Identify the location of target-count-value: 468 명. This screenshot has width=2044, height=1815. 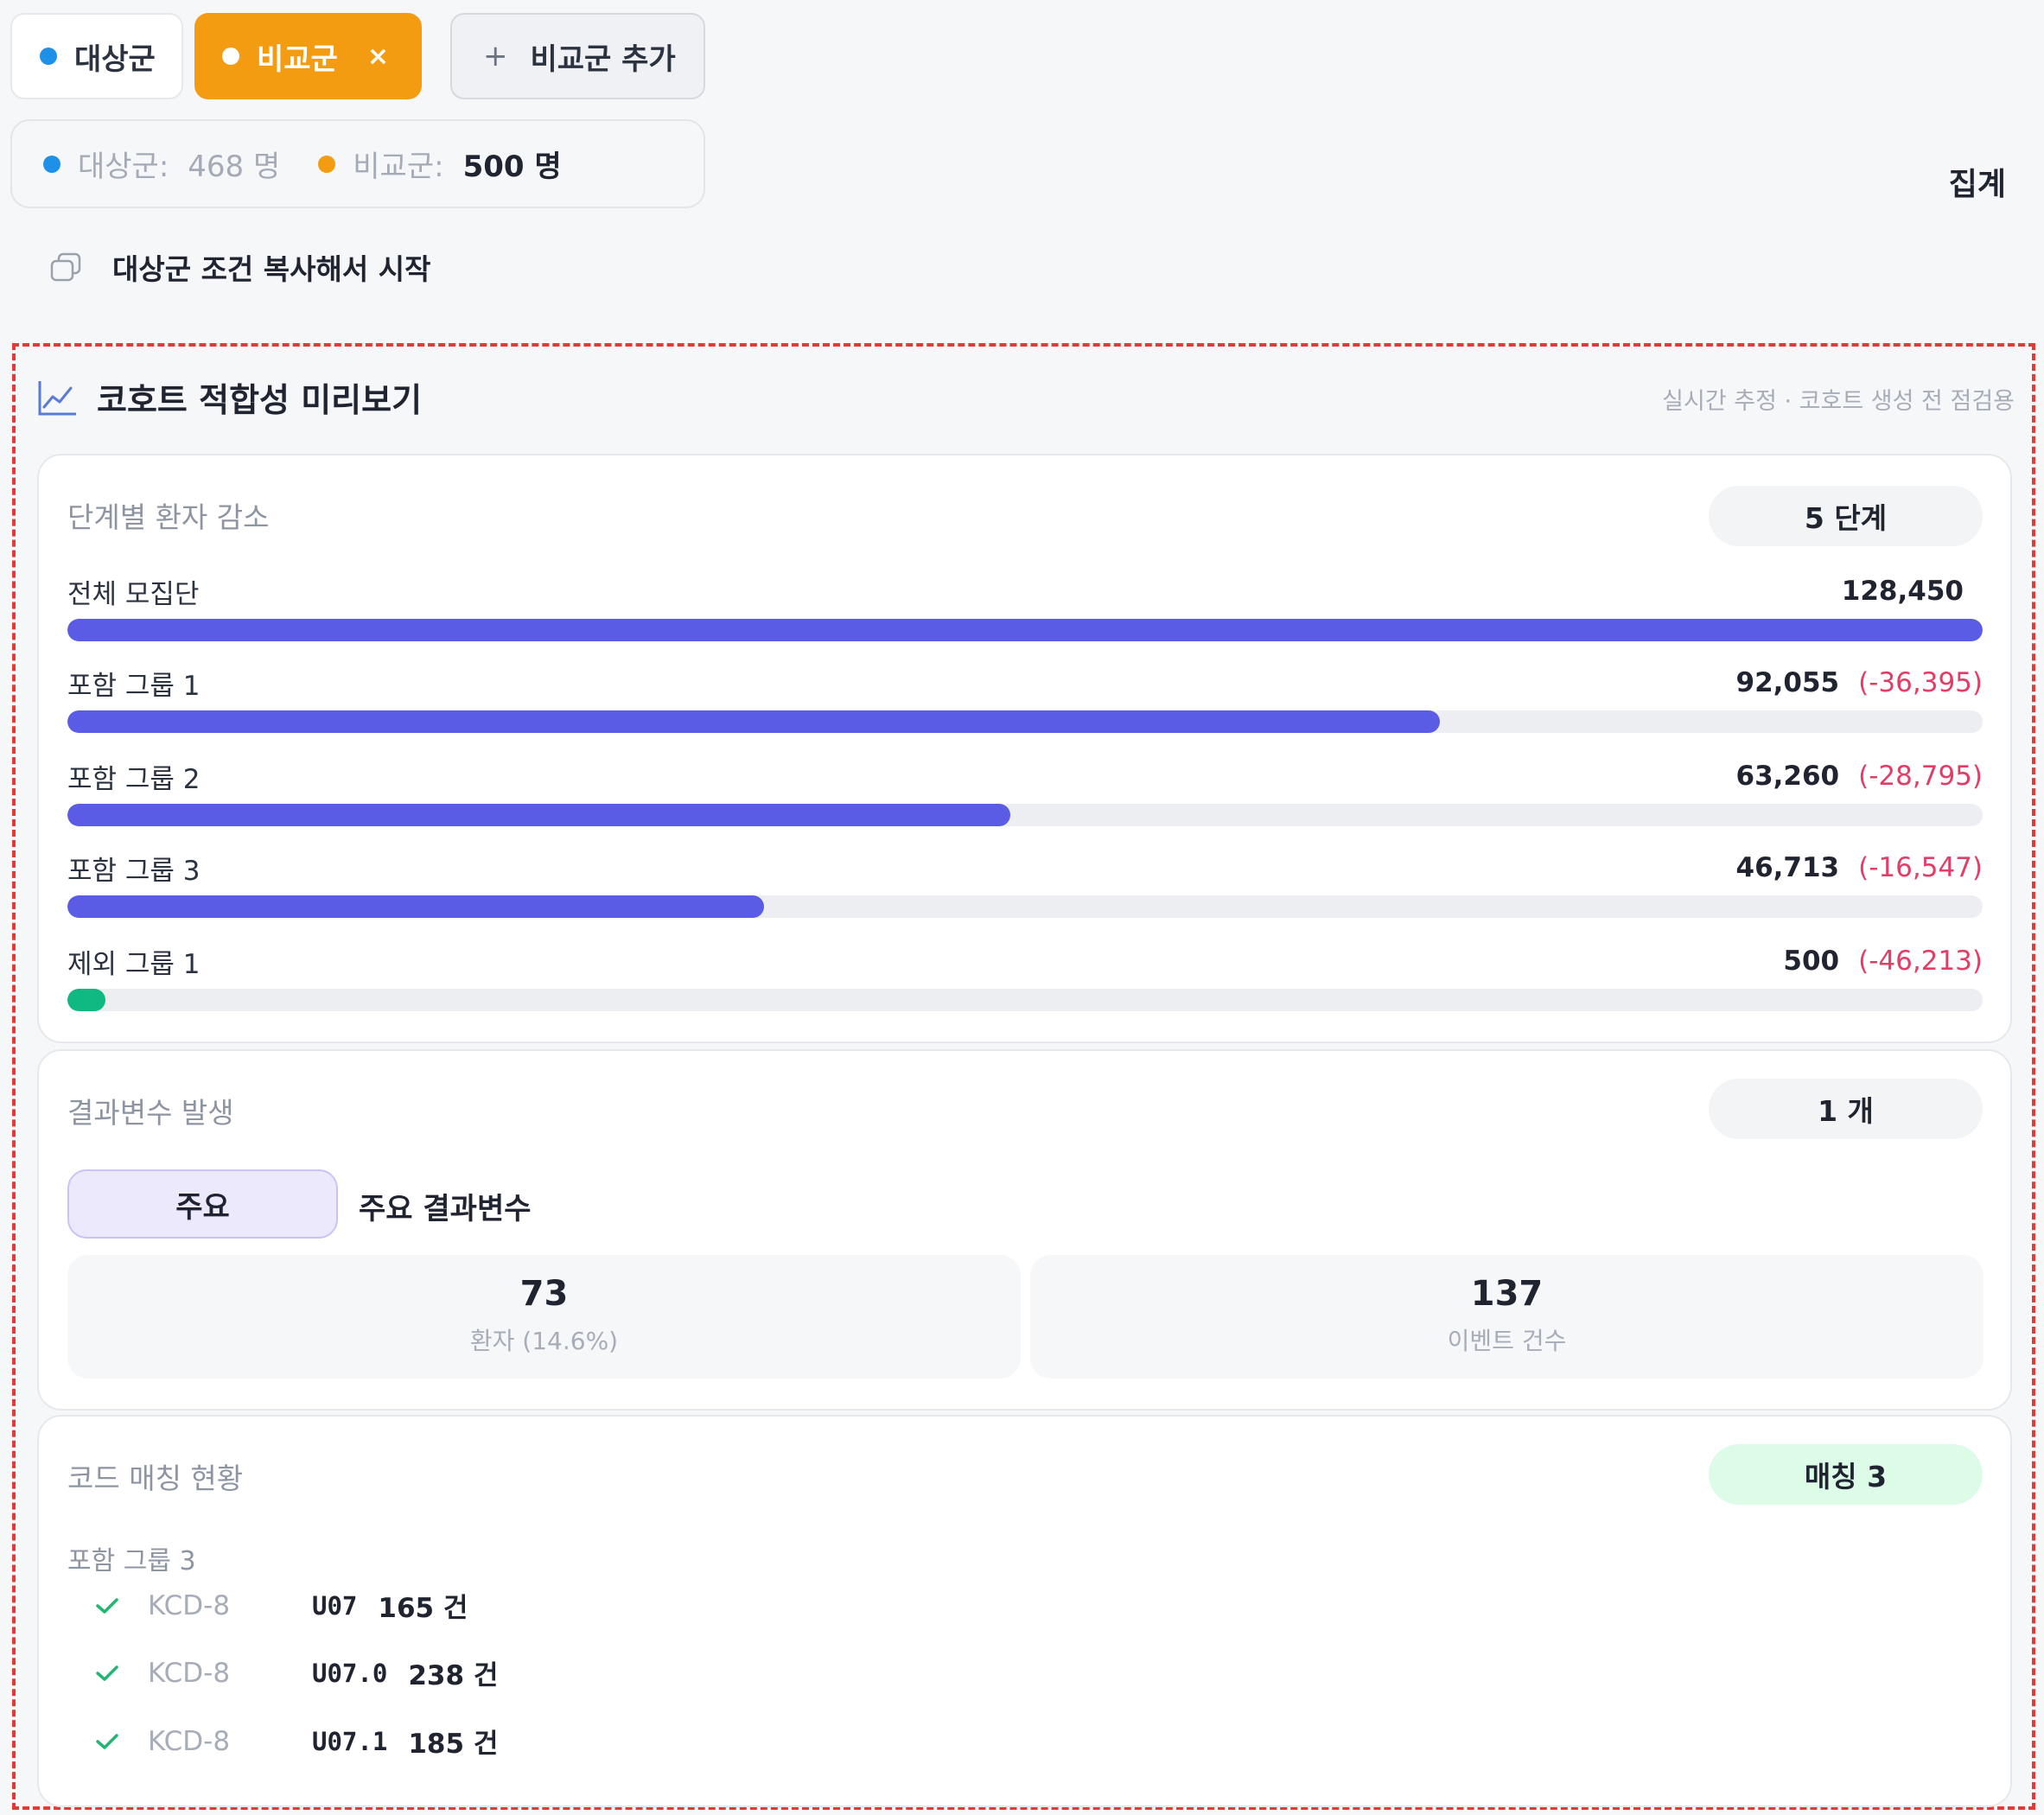
(234, 167).